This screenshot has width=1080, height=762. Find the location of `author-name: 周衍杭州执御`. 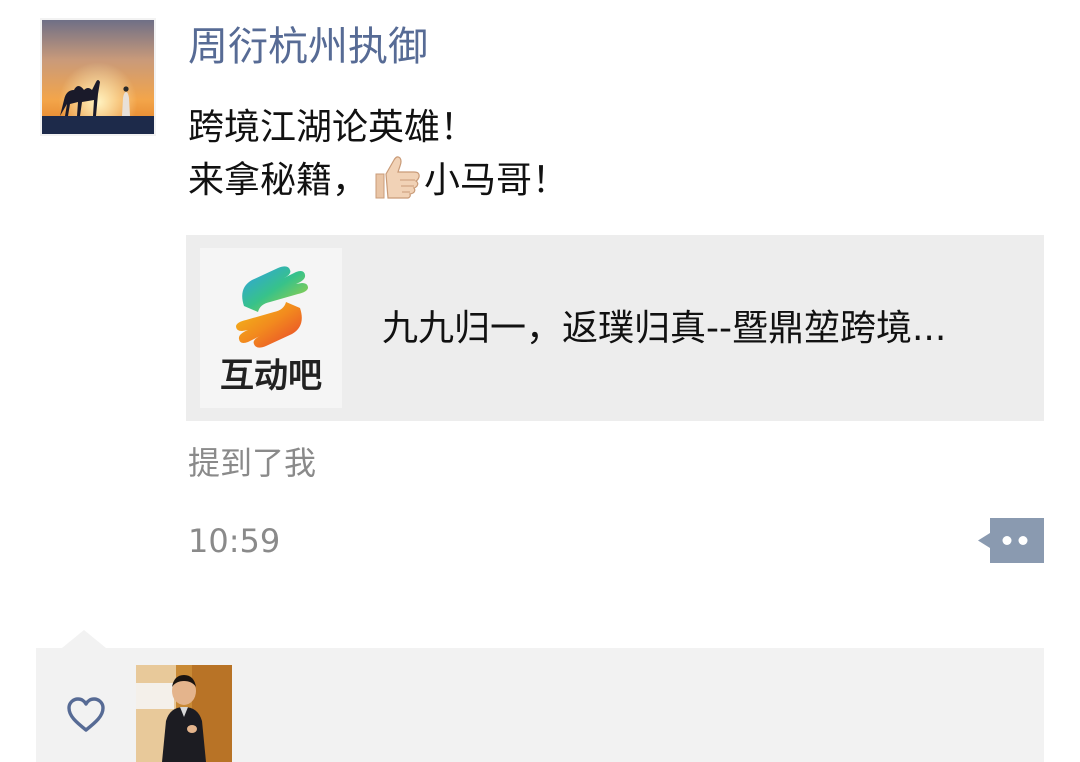

author-name: 周衍杭州执御 is located at coordinates (308, 47).